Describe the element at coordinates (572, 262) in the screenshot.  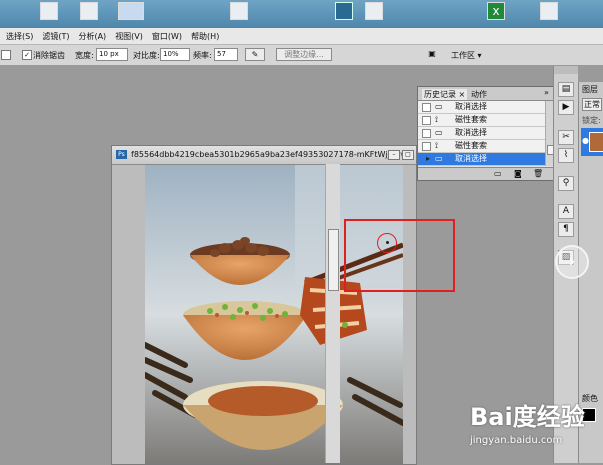
I see `next-arrow-icon: ›` at that location.